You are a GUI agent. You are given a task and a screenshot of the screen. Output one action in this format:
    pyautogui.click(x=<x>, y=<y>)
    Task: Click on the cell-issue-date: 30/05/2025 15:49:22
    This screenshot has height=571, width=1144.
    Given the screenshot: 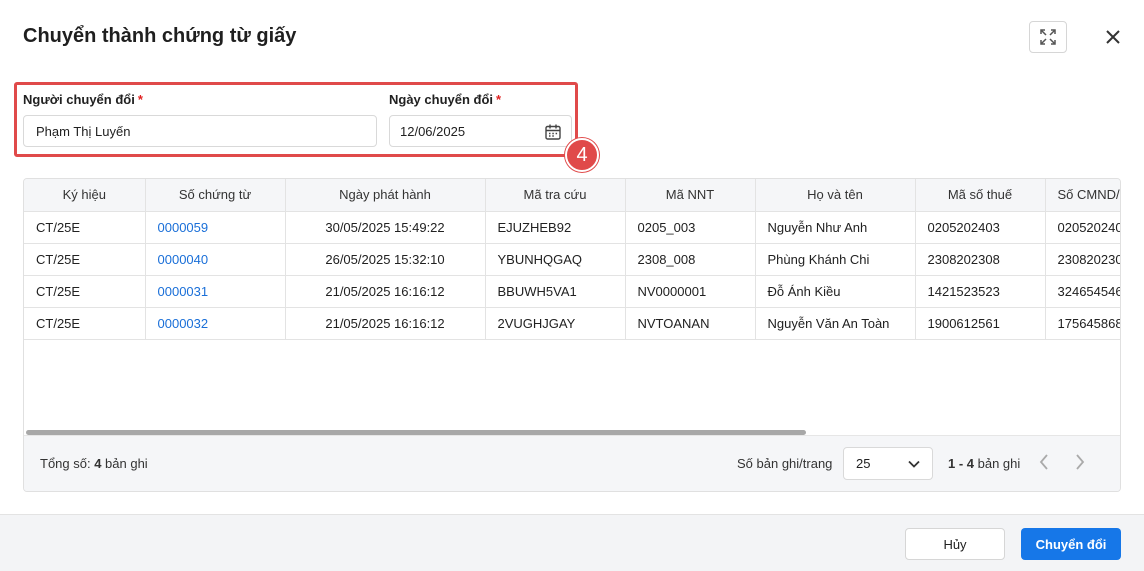 What is the action you would take?
    pyautogui.click(x=385, y=227)
    